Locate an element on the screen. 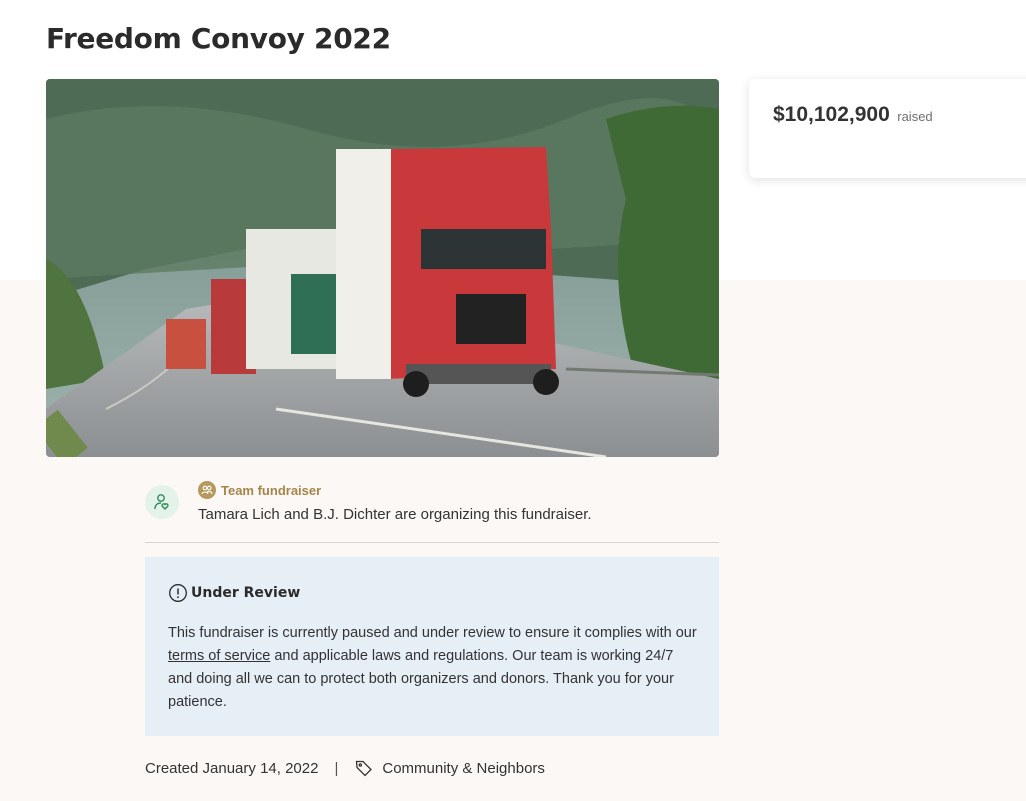  category-label: Community & Neighbors is located at coordinates (463, 768).